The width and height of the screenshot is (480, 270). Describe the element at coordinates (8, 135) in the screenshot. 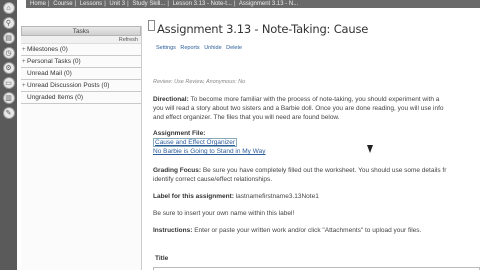

I see `left-toolbar: ⌂ ⚲ ▤ ◷ ⚙ ▭ ▥ ✎` at that location.